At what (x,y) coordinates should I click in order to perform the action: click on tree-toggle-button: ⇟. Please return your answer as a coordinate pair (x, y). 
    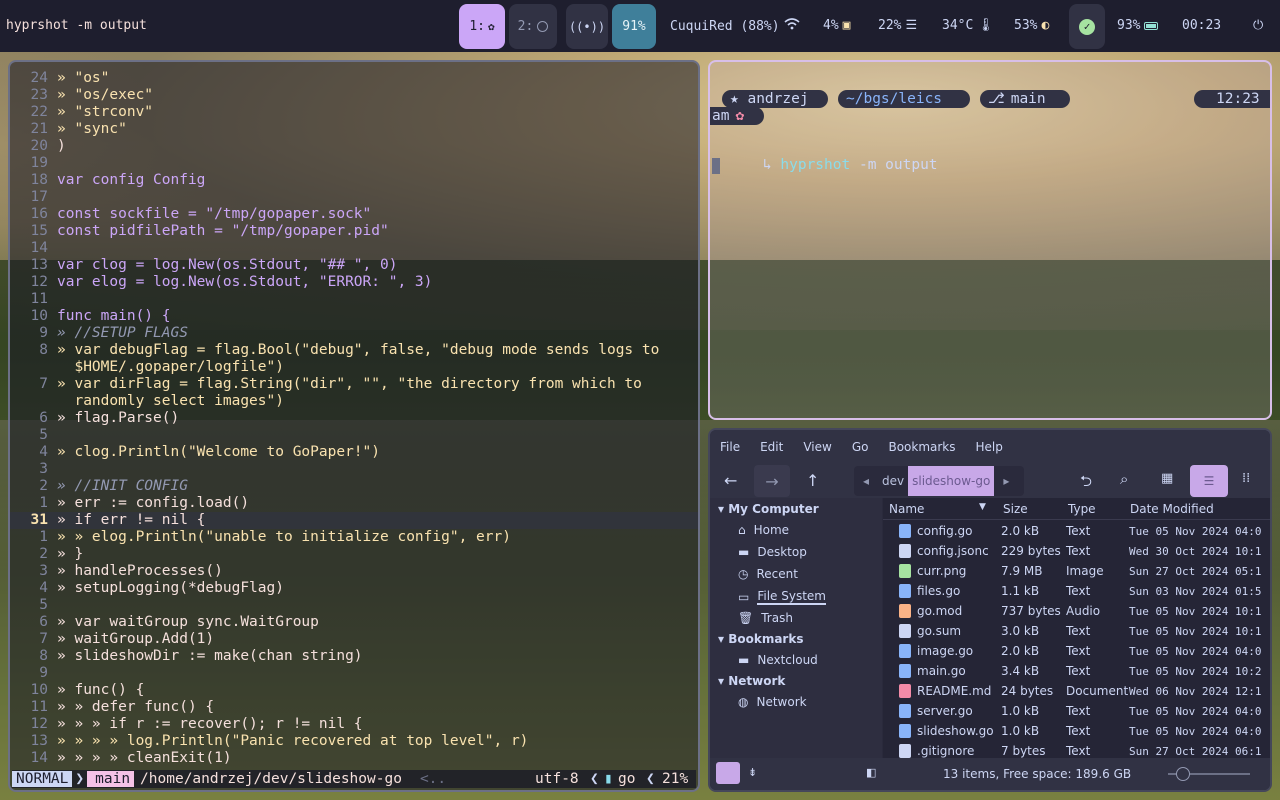
    Looking at the image, I should click on (752, 772).